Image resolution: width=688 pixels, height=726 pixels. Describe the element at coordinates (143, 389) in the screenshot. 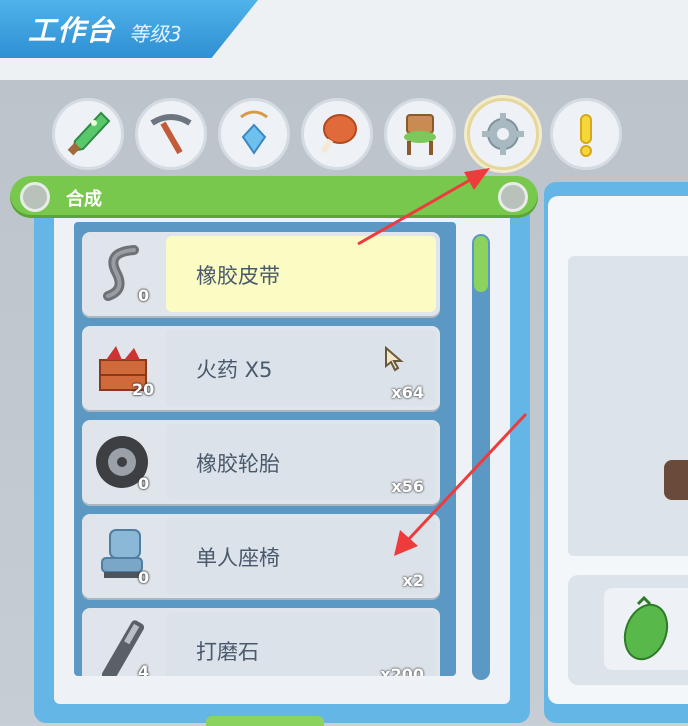

I see `owned-count: 20` at that location.